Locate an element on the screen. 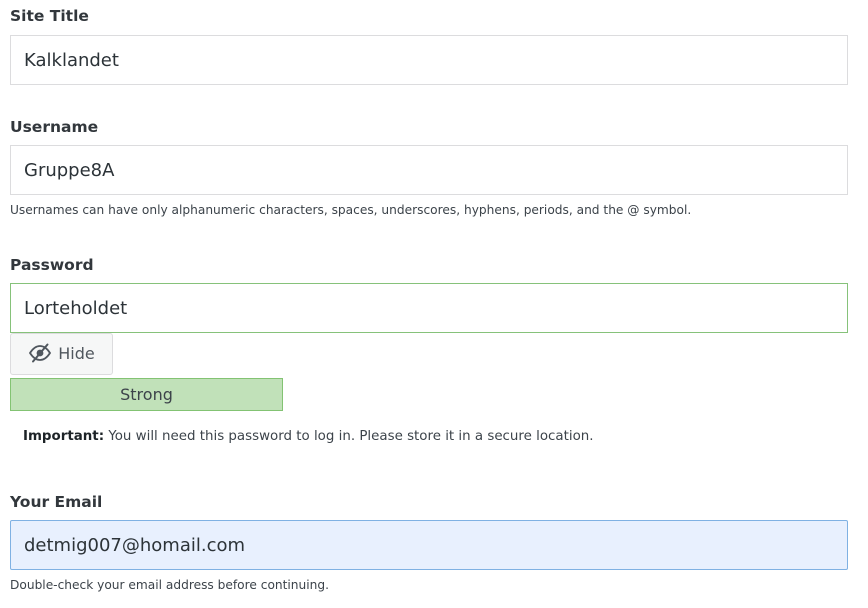 The height and width of the screenshot is (608, 868). username-label: Username is located at coordinates (54, 127).